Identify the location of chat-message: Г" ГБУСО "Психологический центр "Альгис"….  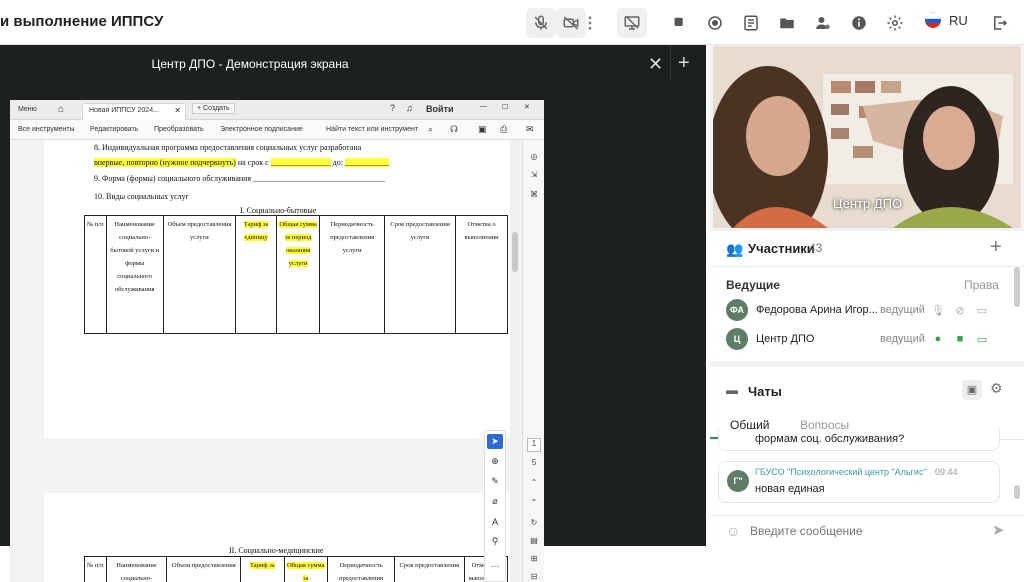
(859, 482).